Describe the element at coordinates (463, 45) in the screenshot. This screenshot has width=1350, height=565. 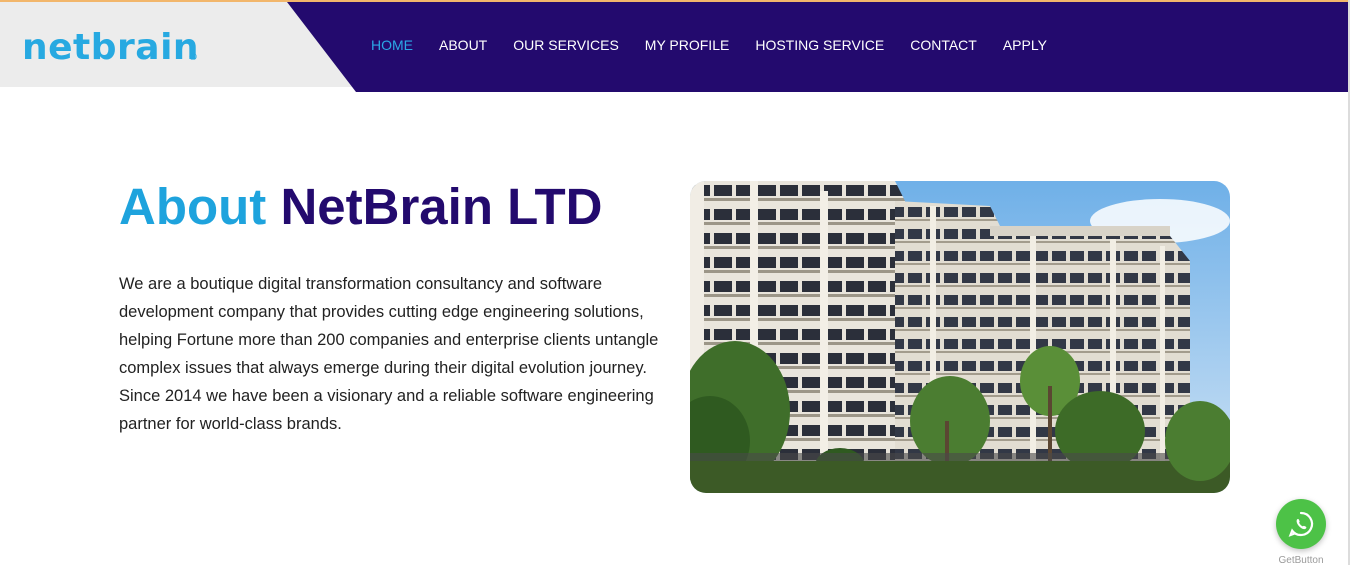
I see `nav-item-about: ABOUT` at that location.